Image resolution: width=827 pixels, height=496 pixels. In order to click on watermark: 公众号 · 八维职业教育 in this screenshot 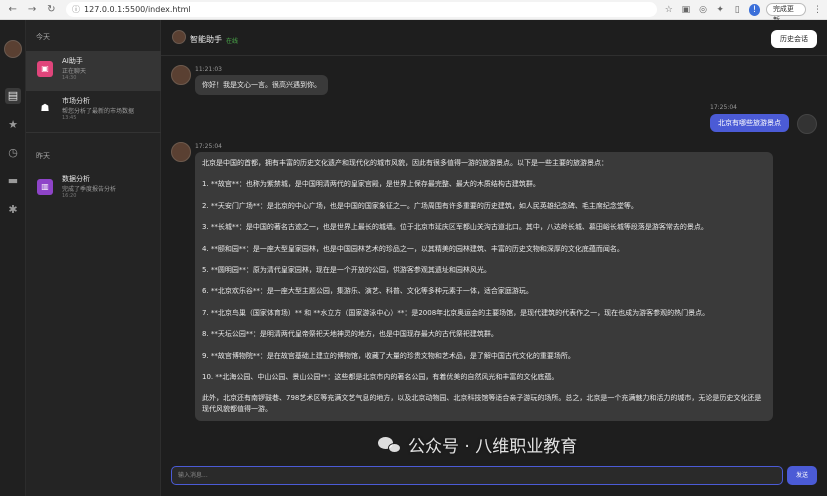, I will do `click(477, 444)`.